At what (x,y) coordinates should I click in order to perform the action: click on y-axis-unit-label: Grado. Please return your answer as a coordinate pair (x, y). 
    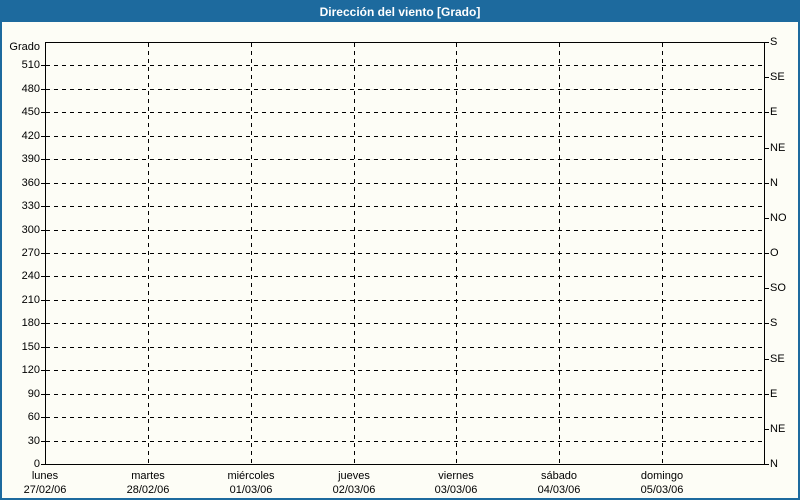
    Looking at the image, I should click on (24, 47).